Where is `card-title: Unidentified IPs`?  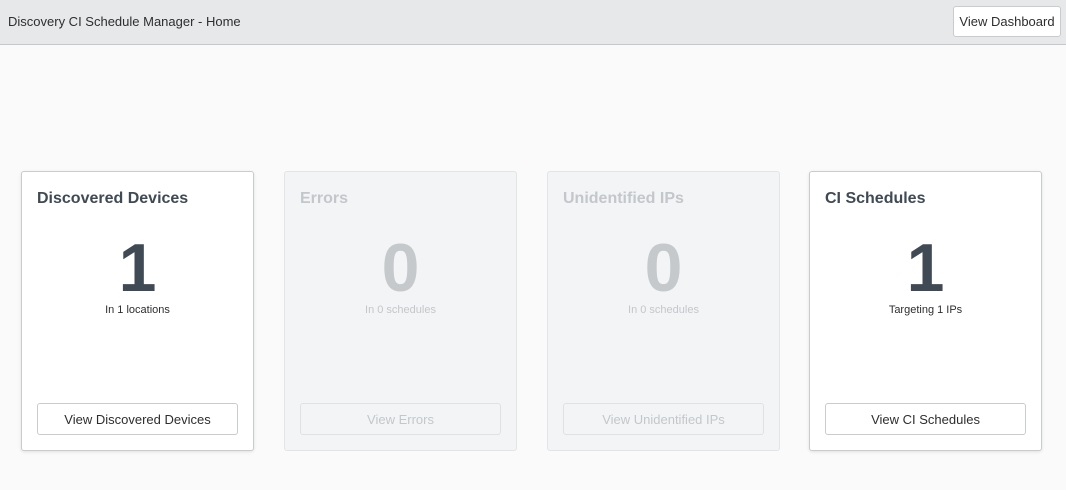
card-title: Unidentified IPs is located at coordinates (623, 198).